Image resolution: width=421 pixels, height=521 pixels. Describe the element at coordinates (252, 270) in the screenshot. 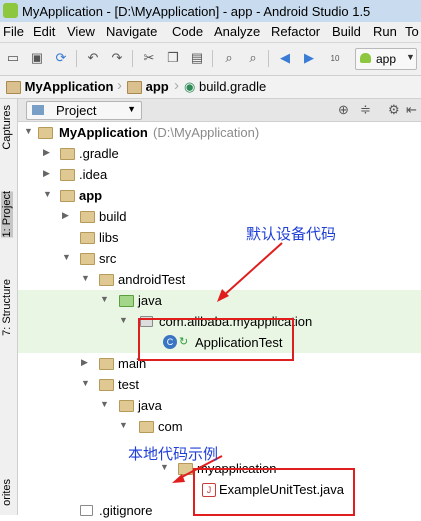

I see `annotation-arrow` at that location.